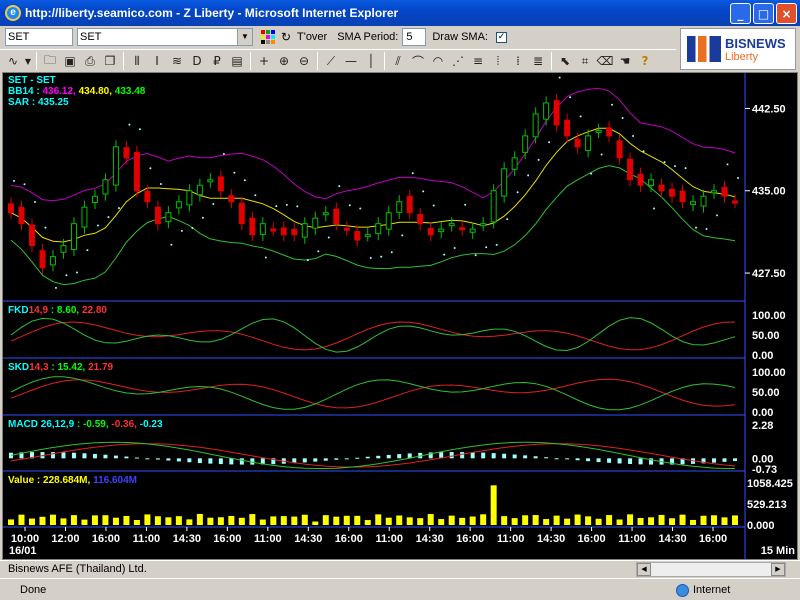  What do you see at coordinates (268, 37) in the screenshot?
I see `color-grid-icon` at bounding box center [268, 37].